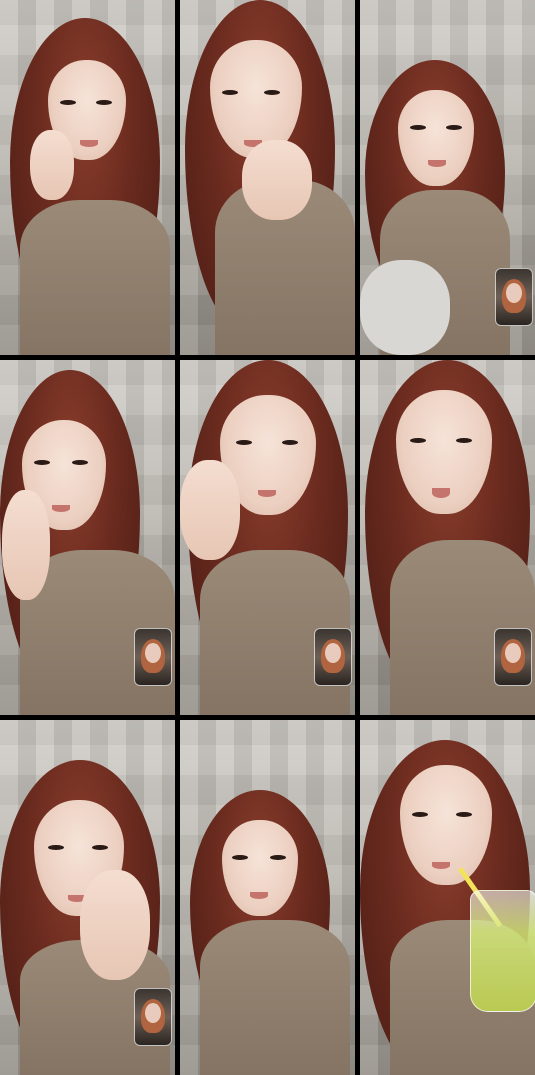  I want to click on drink-cup, so click(502, 951).